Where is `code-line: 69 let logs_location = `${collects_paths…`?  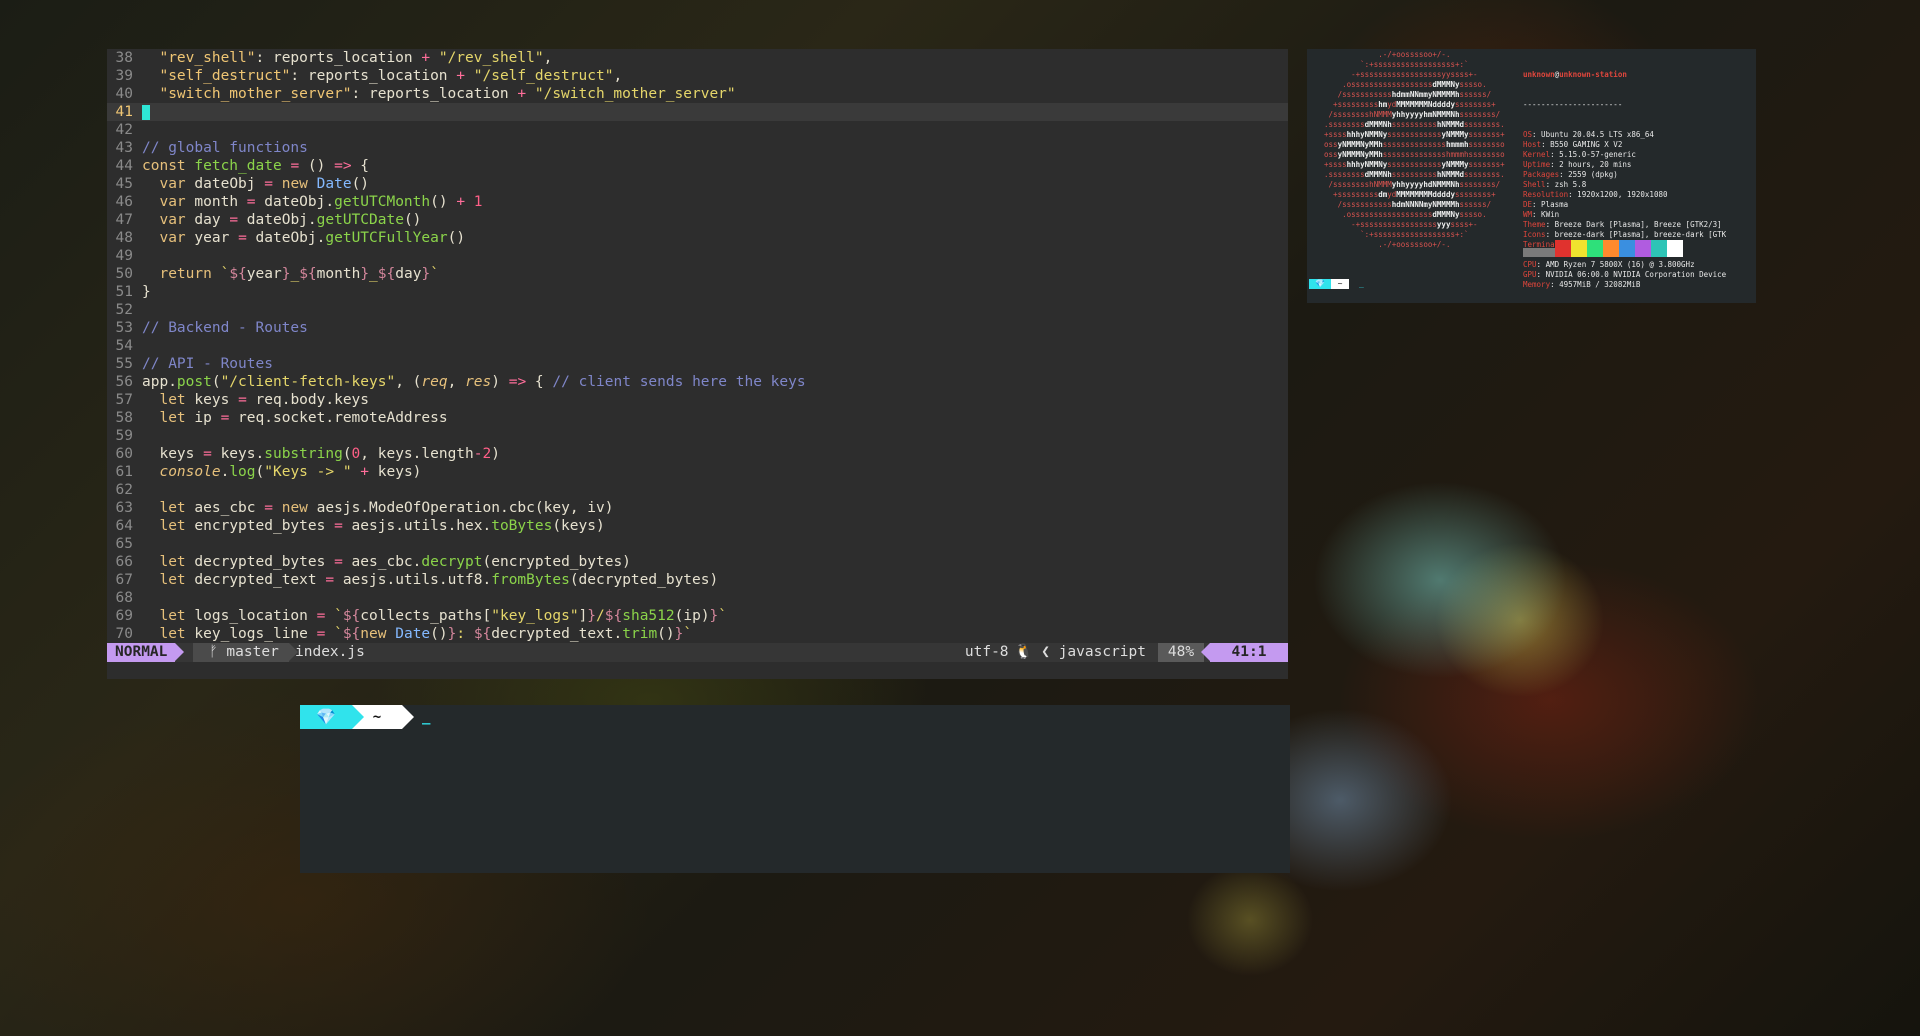
code-line: 69 let logs_location = `${collects_paths… is located at coordinates (697, 616).